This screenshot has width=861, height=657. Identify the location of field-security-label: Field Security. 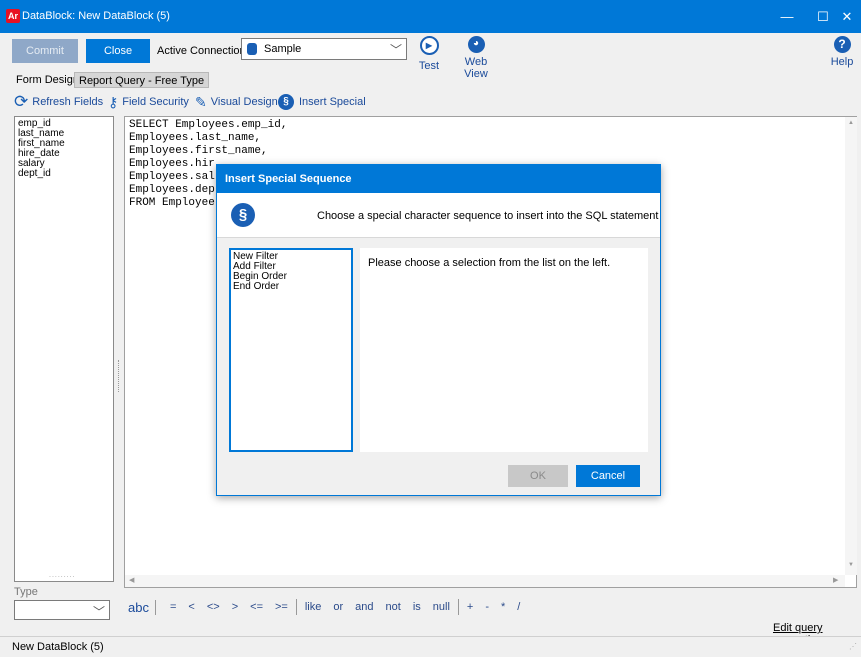
(155, 102).